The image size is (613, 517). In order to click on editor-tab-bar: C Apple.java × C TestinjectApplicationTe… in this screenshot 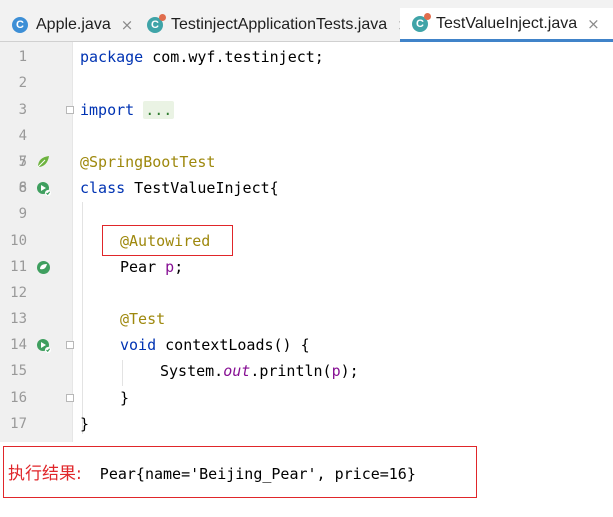, I will do `click(306, 21)`.